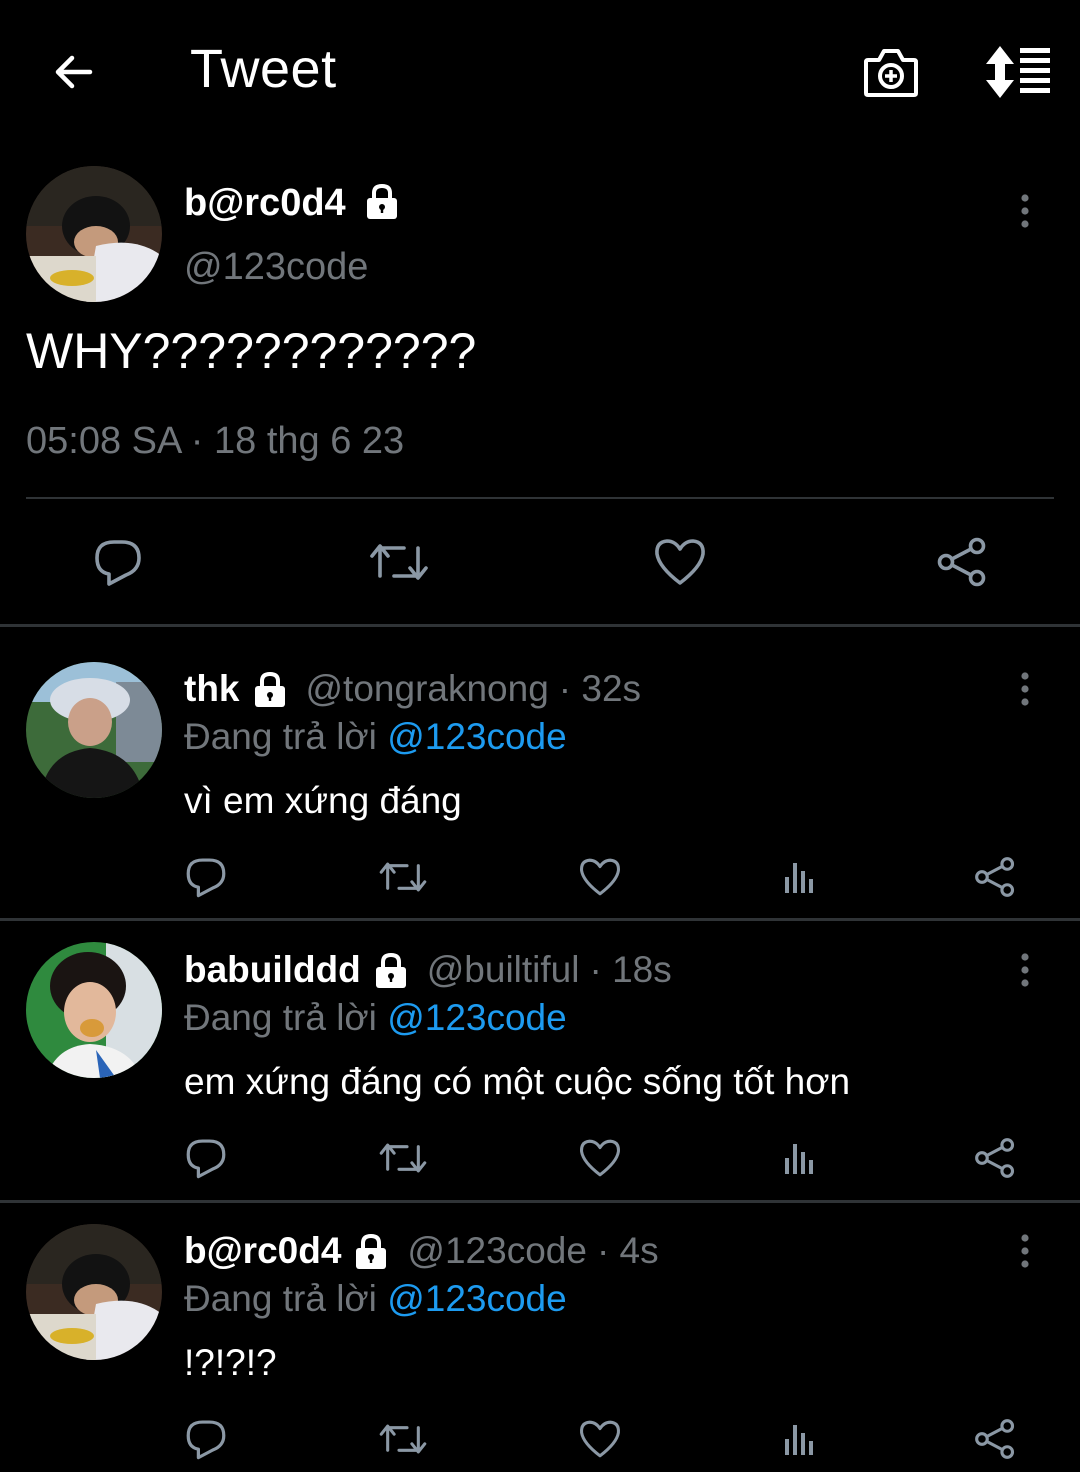 This screenshot has height=1472, width=1080. What do you see at coordinates (212, 689) in the screenshot?
I see `author-name: thk` at bounding box center [212, 689].